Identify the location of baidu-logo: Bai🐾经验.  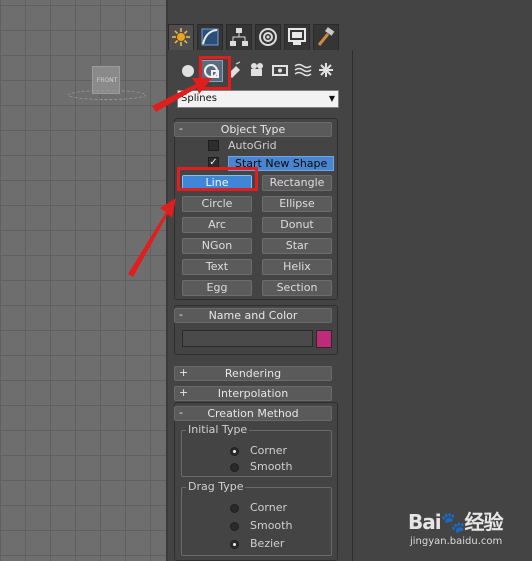
(456, 520).